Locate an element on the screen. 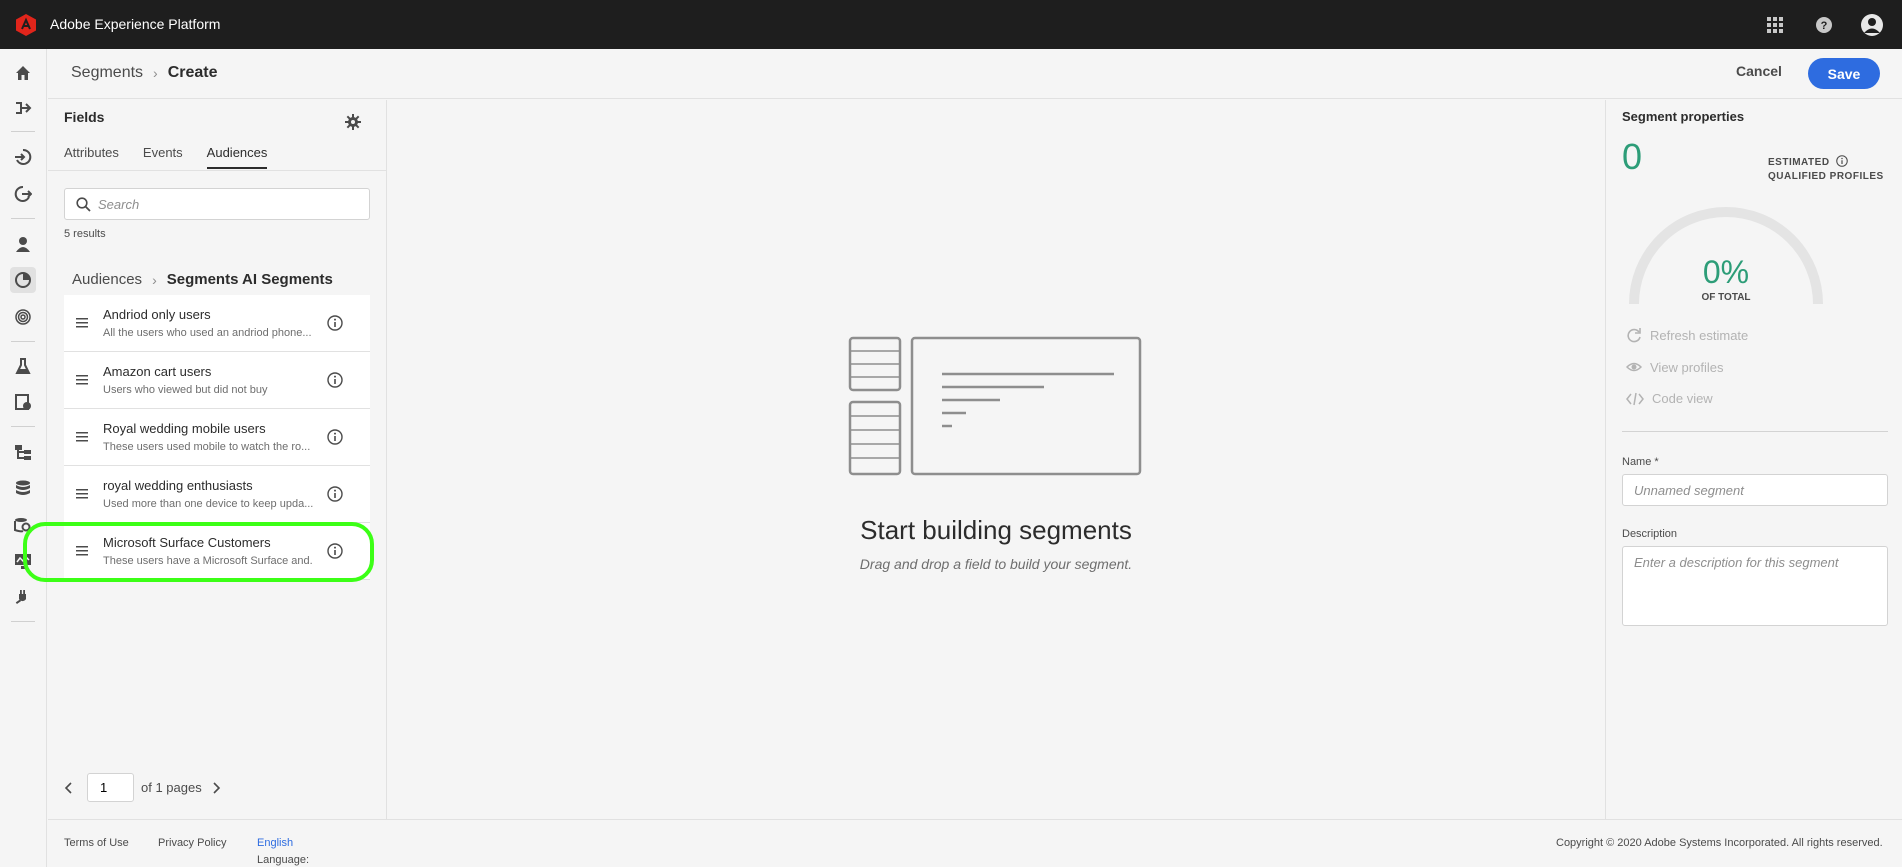  language-link: English is located at coordinates (275, 843).